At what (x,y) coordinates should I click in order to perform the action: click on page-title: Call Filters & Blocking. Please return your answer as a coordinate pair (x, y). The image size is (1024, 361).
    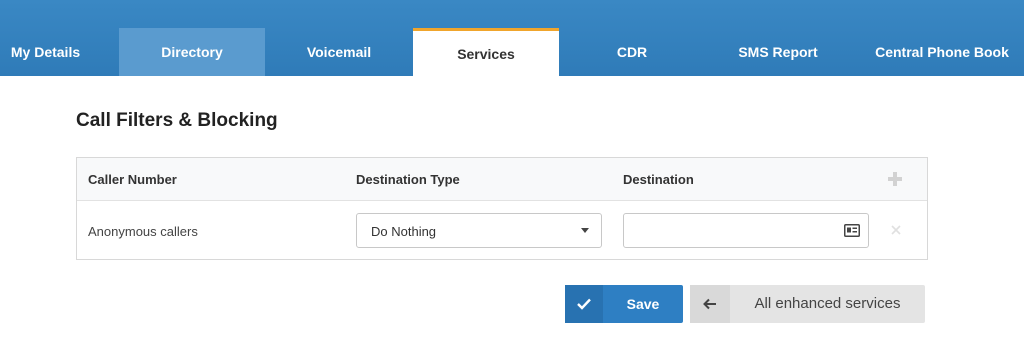
    Looking at the image, I should click on (177, 120).